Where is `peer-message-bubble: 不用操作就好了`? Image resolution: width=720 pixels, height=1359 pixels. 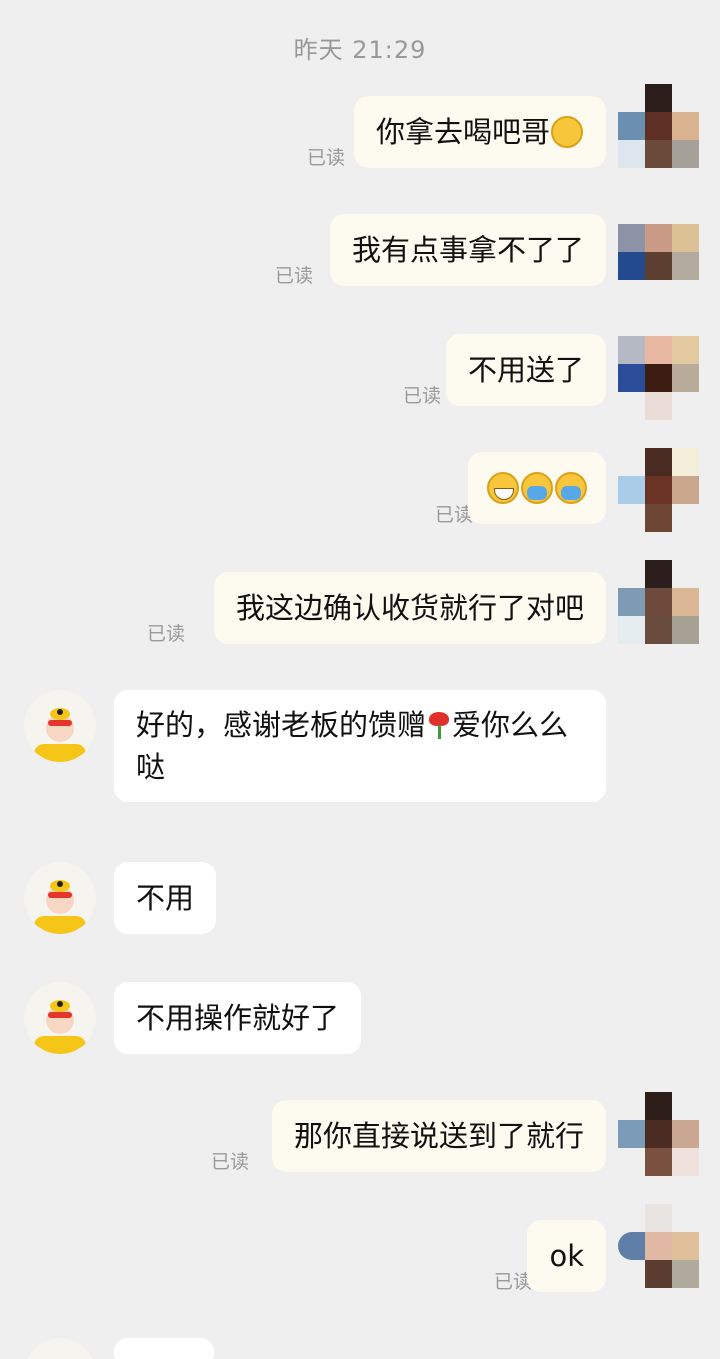
peer-message-bubble: 不用操作就好了 is located at coordinates (238, 1018).